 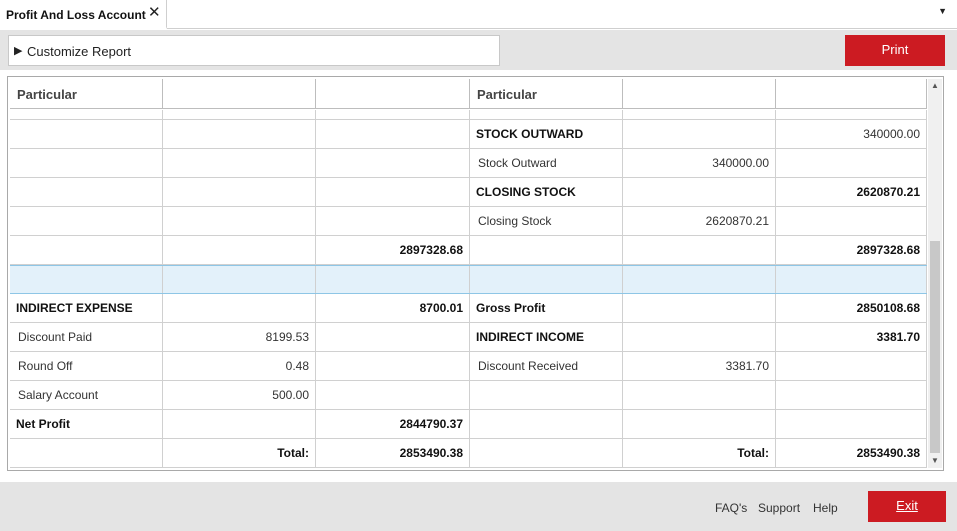 I want to click on table-row: Closing Stock 2620870.21, so click(x=468, y=221).